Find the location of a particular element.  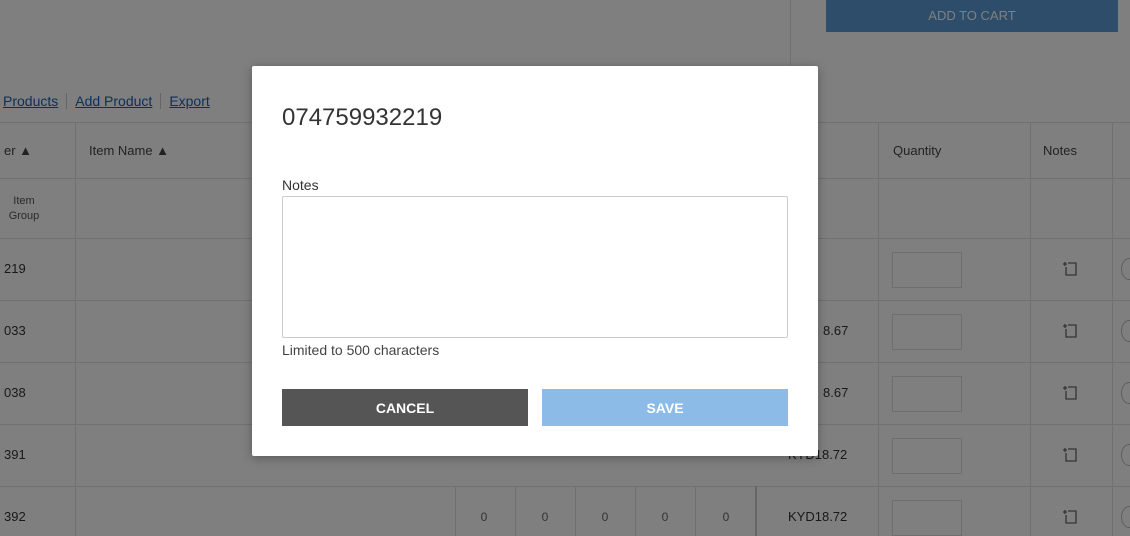

modal-title: 074759932219 is located at coordinates (362, 117).